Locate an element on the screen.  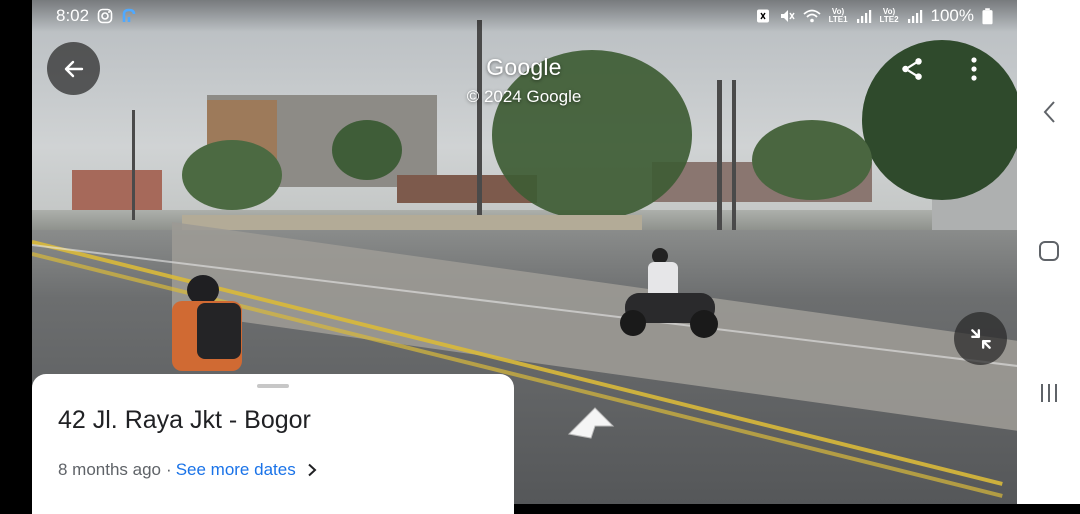
wifi-icon is located at coordinates (811, 16).